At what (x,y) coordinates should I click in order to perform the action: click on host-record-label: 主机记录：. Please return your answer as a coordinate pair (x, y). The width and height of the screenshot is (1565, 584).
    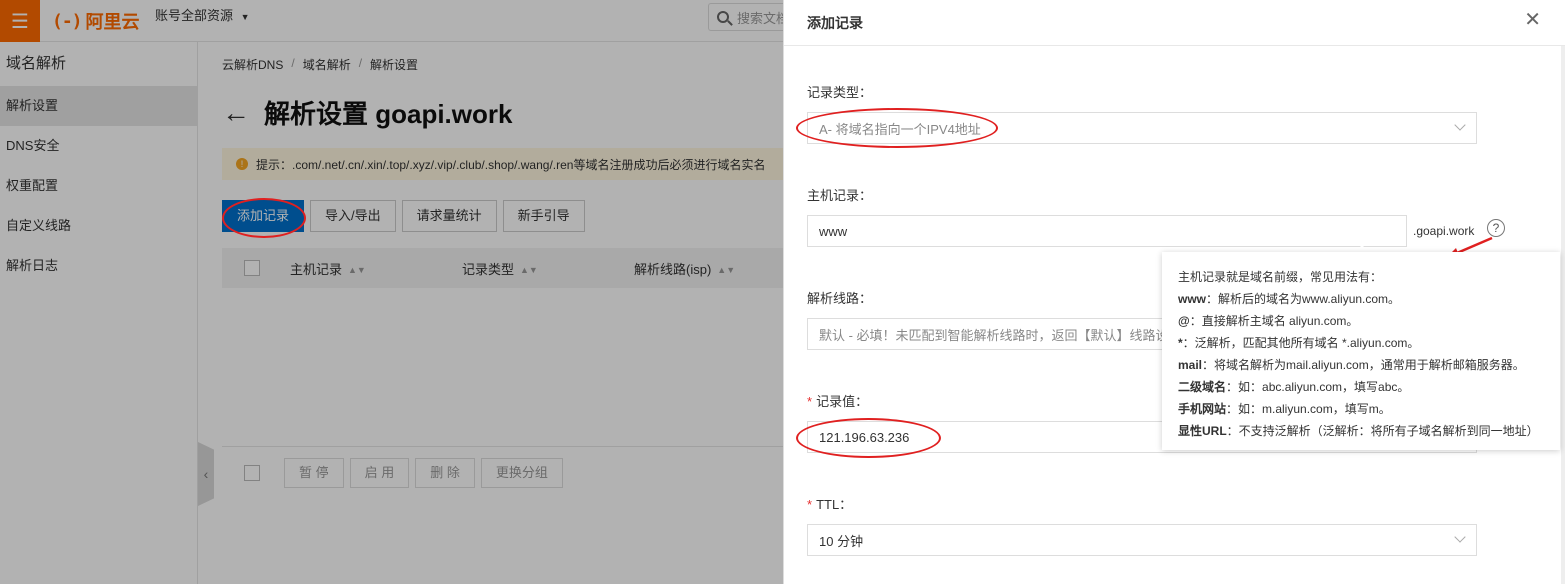
    Looking at the image, I should click on (840, 195).